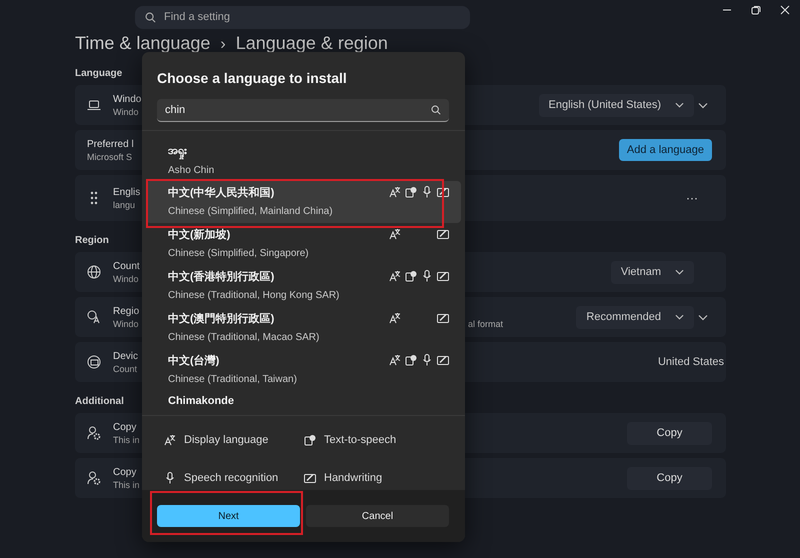  Describe the element at coordinates (124, 205) in the screenshot. I see `setting-description: langu` at that location.